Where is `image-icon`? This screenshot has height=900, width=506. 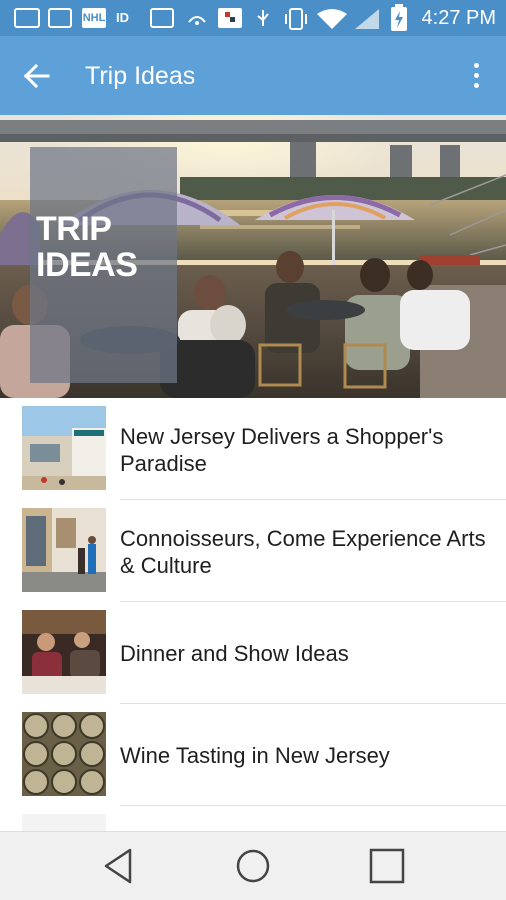
image-icon is located at coordinates (60, 18).